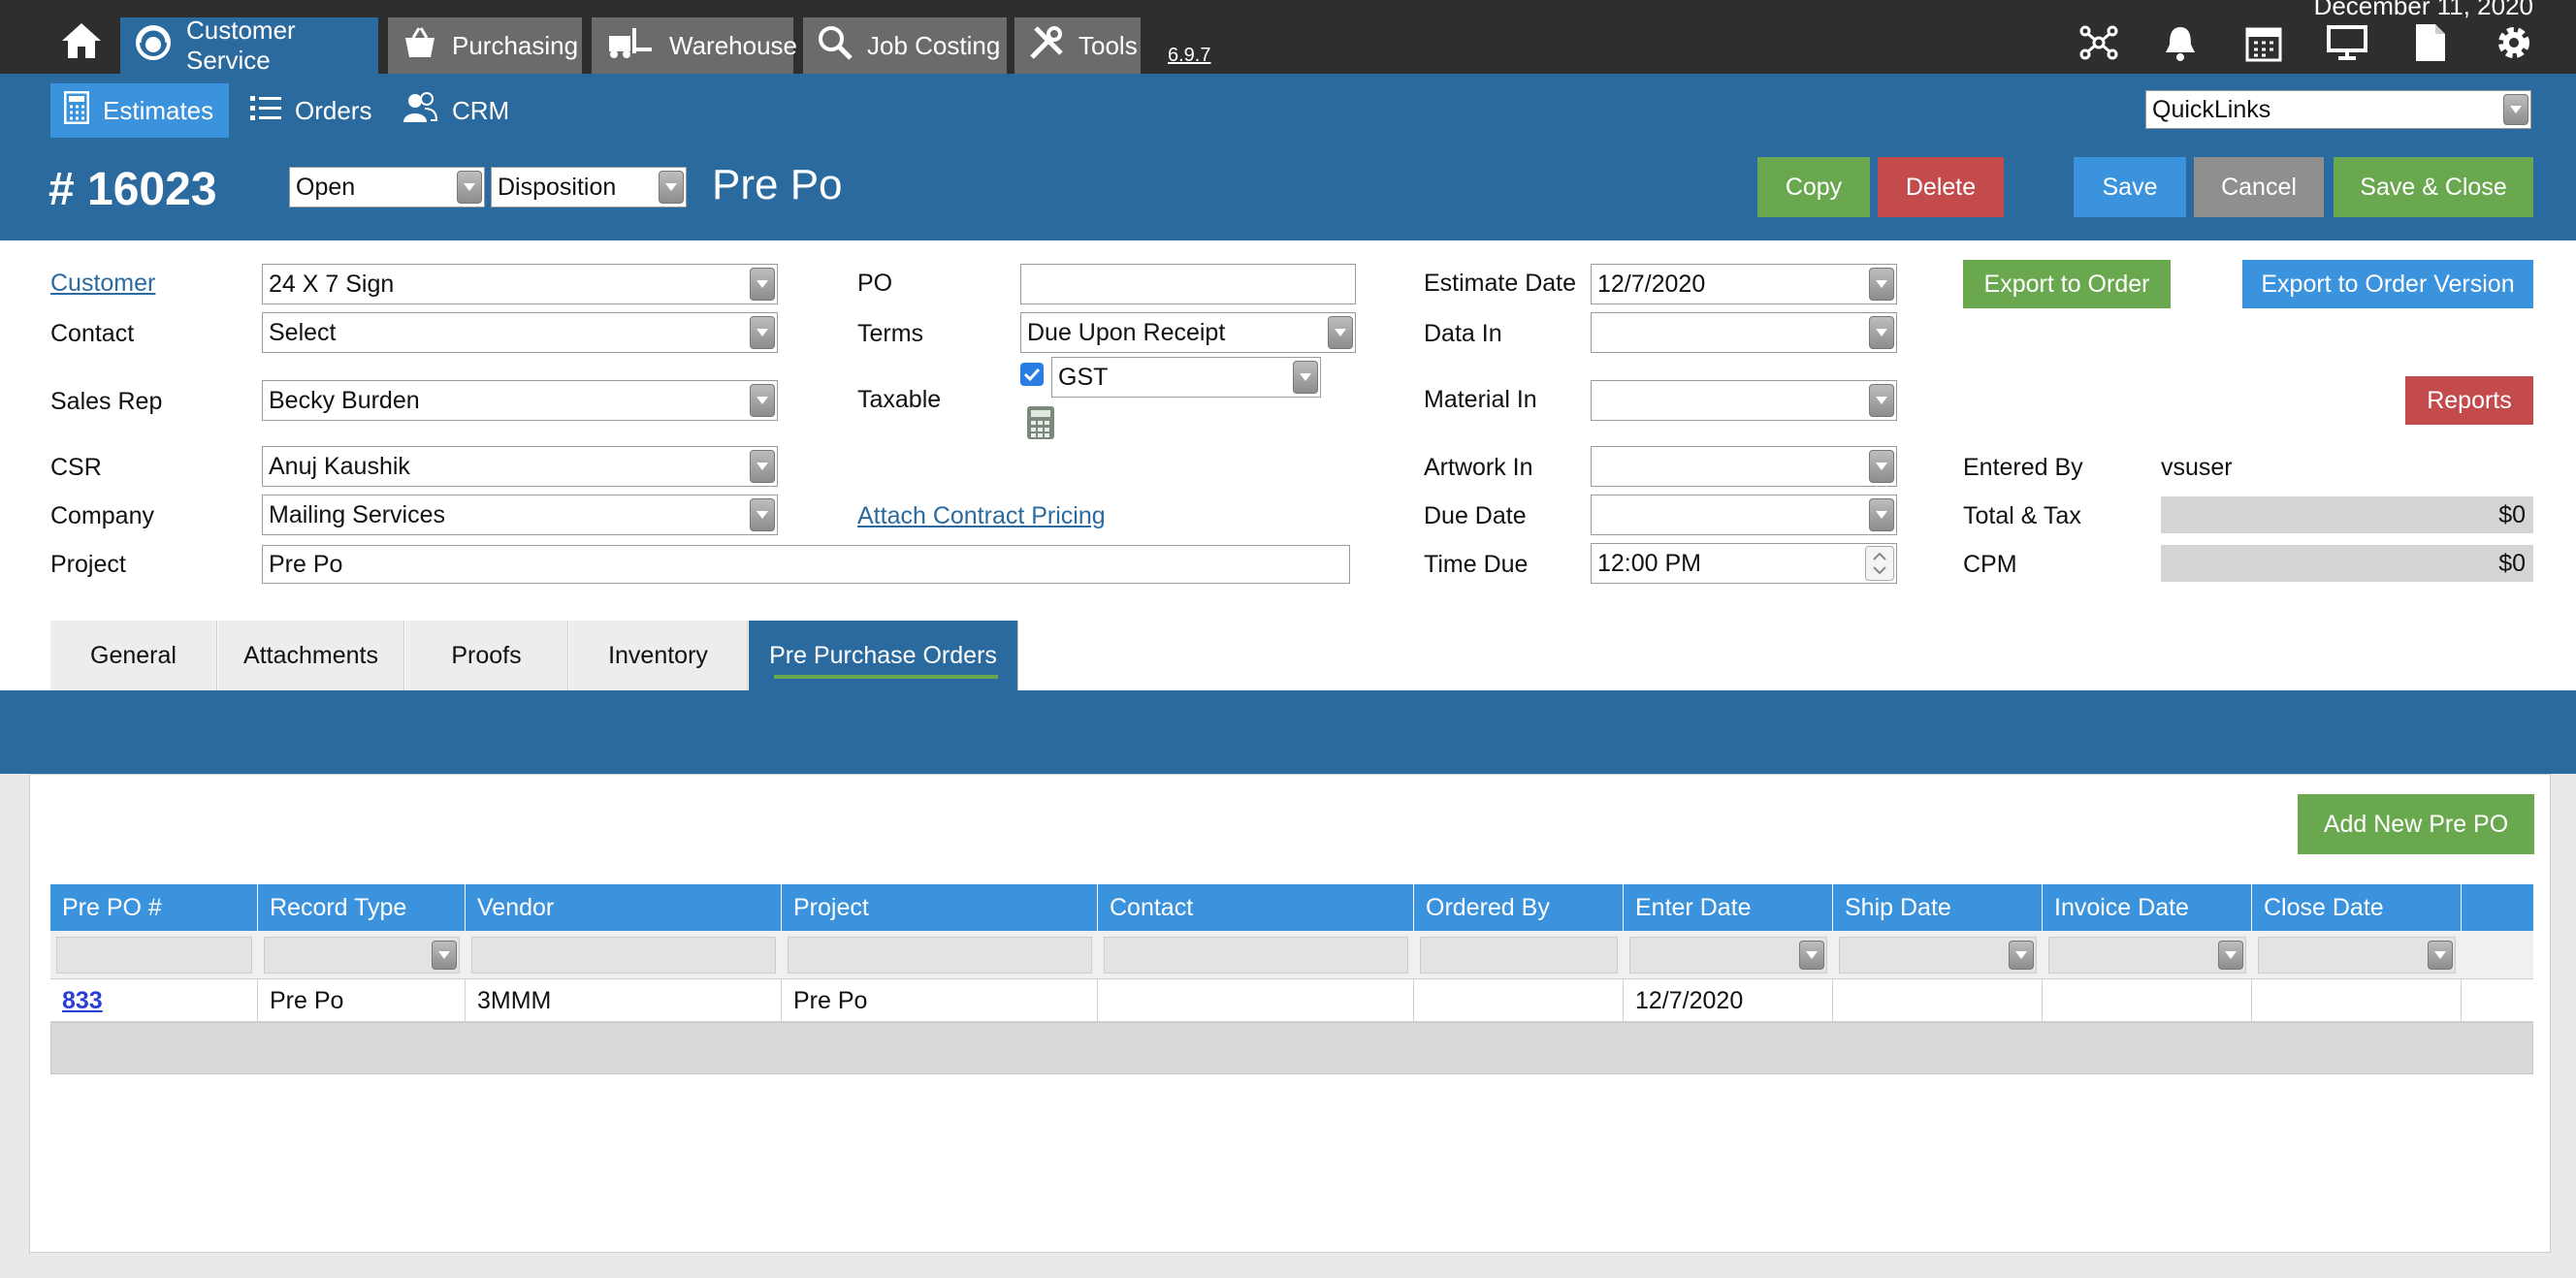 This screenshot has height=1278, width=2576. What do you see at coordinates (623, 956) in the screenshot?
I see `filter-vendor` at bounding box center [623, 956].